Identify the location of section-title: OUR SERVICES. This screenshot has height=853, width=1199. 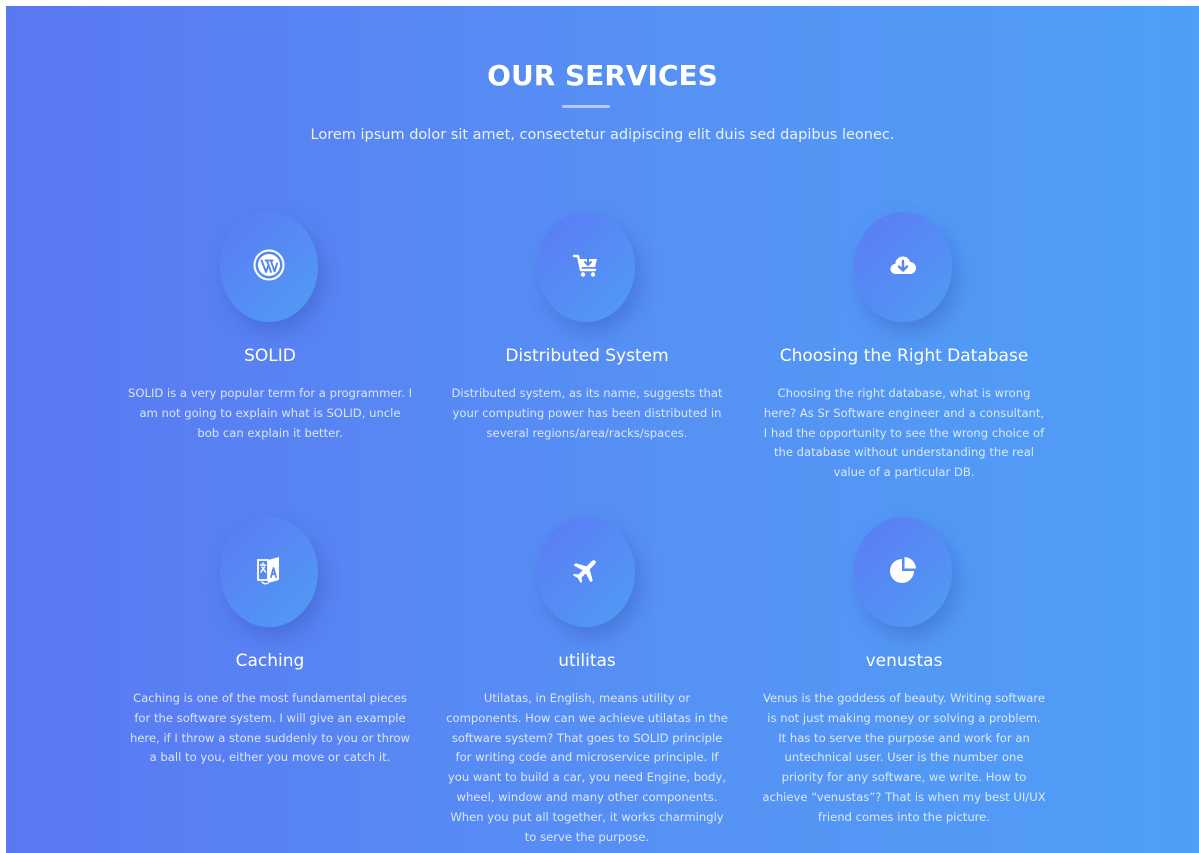
(602, 75).